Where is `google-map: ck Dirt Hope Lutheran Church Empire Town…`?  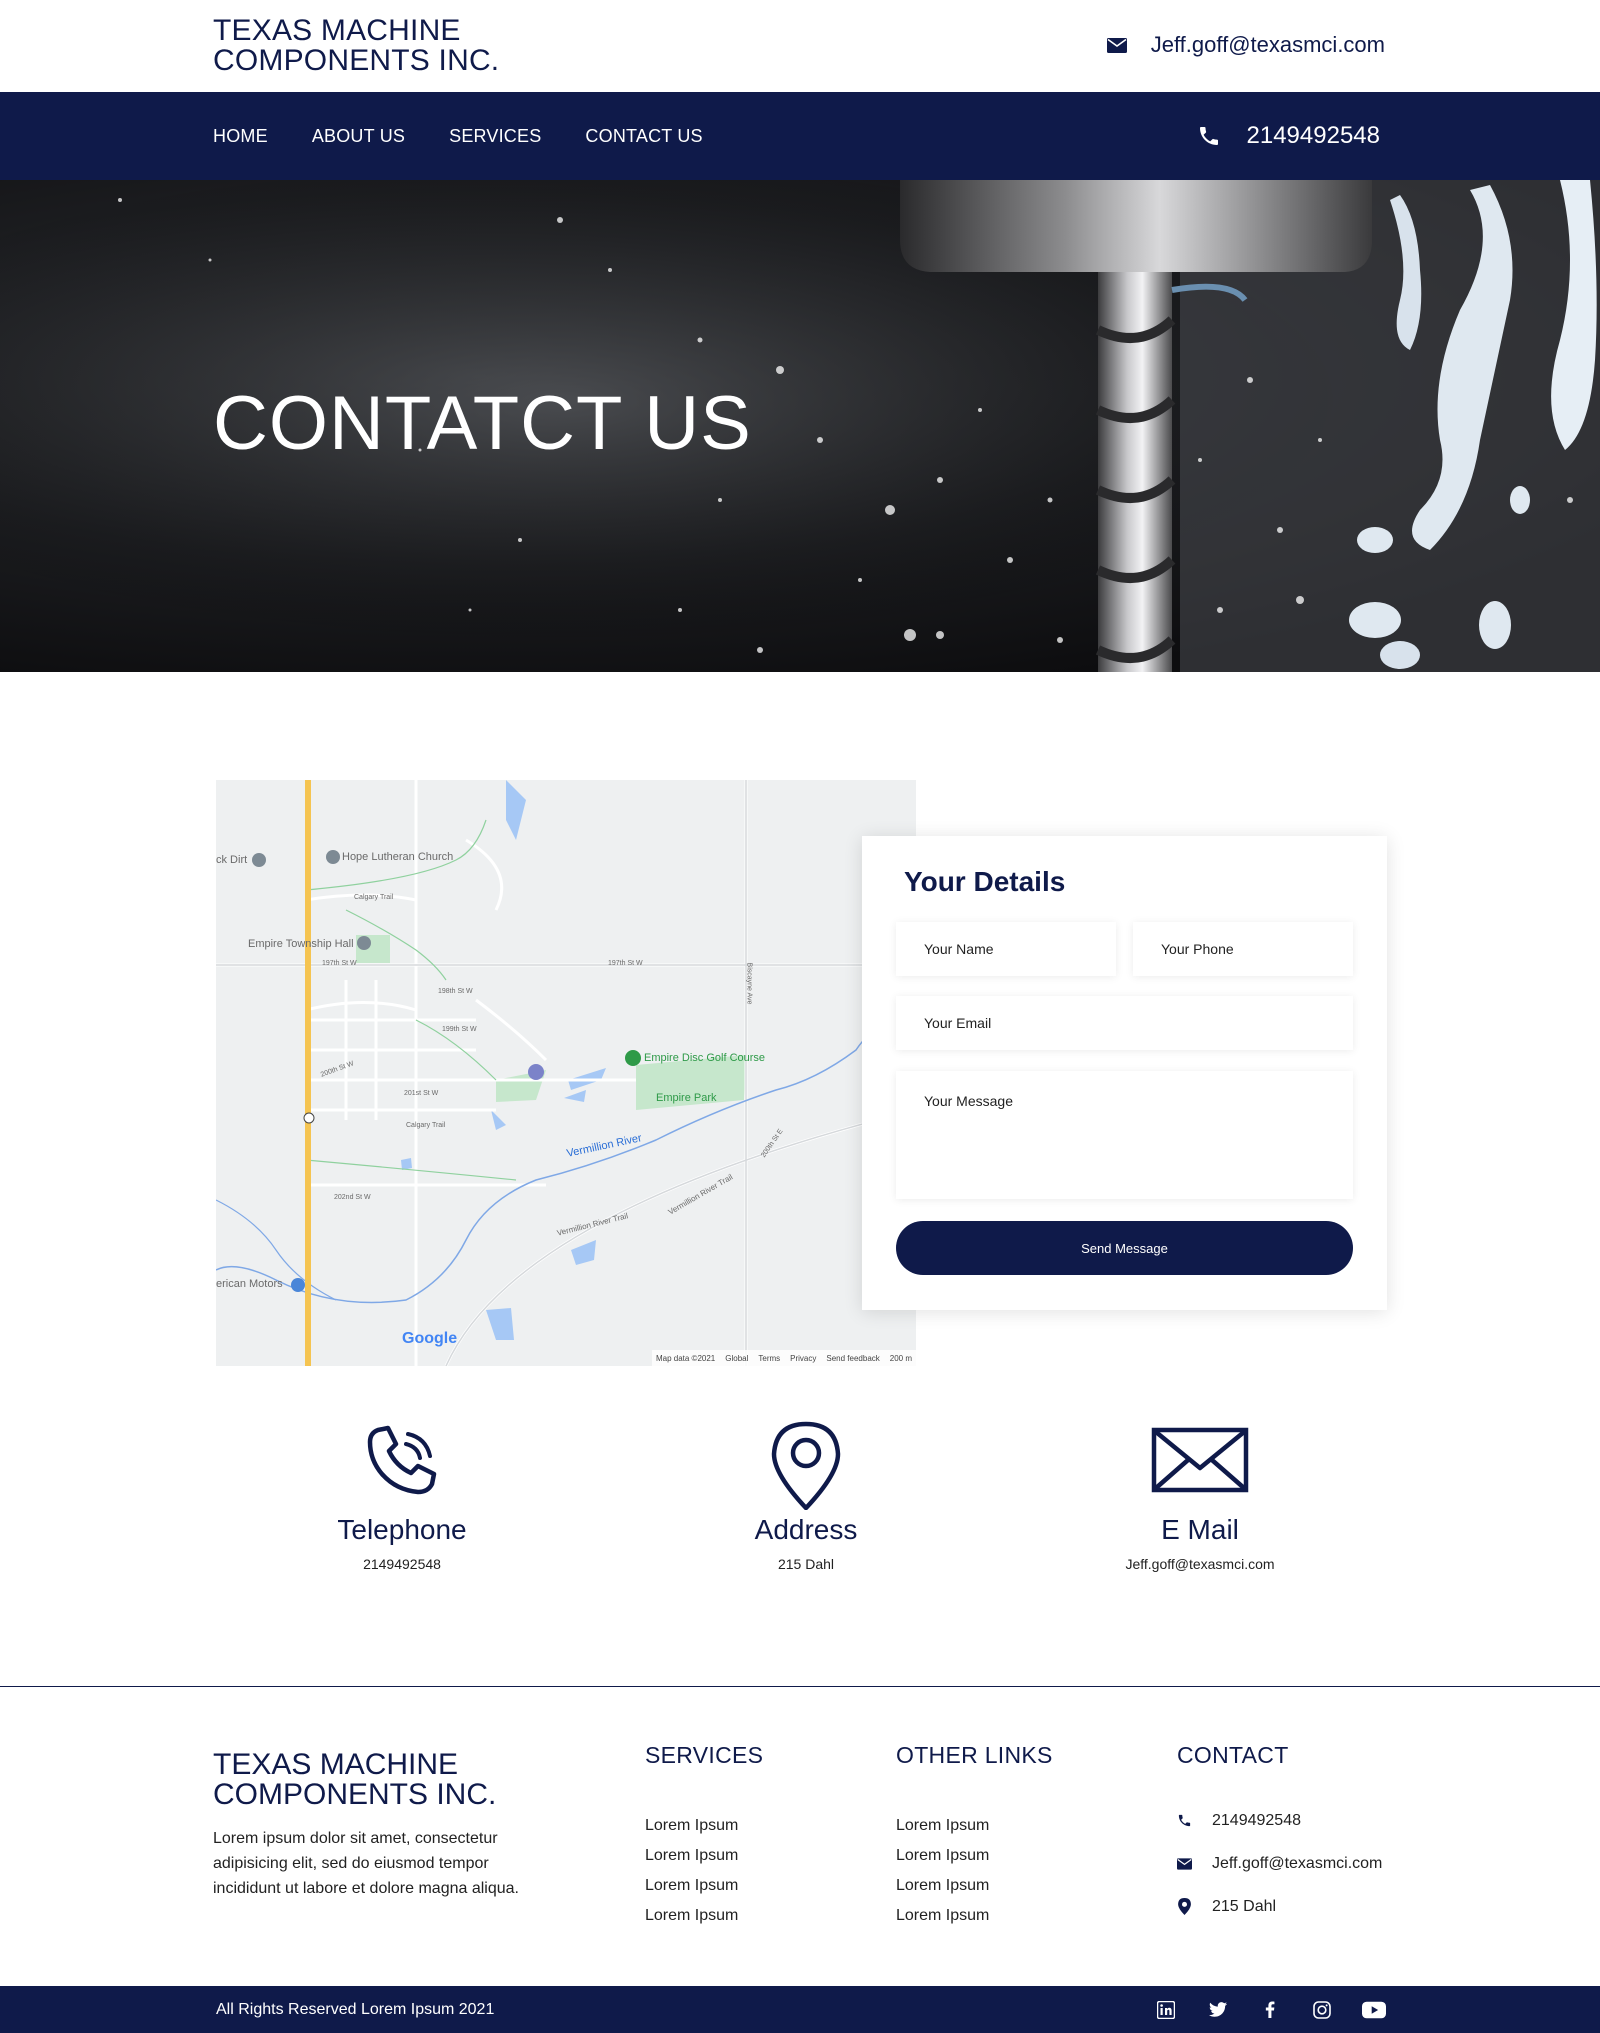
google-map: ck Dirt Hope Lutheran Church Empire Town… is located at coordinates (566, 1073).